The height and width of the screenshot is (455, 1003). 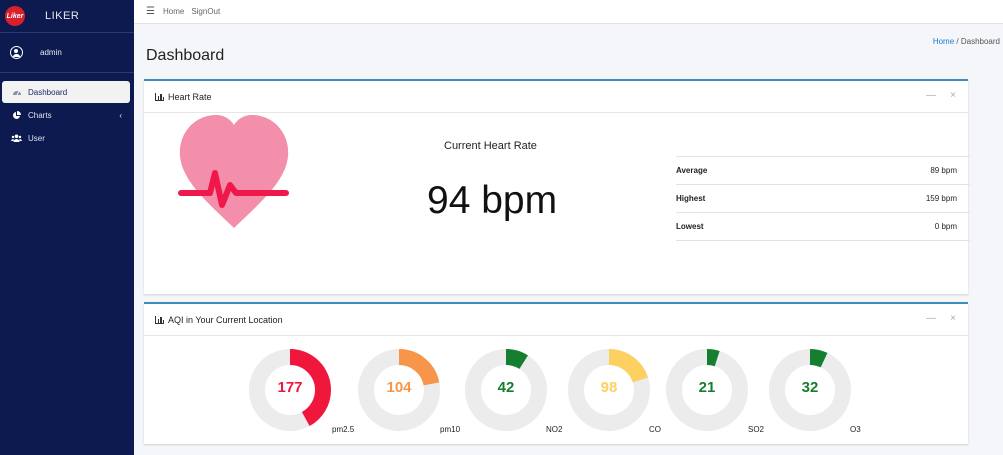 I want to click on aqi-gauge: 177, so click(x=290, y=390).